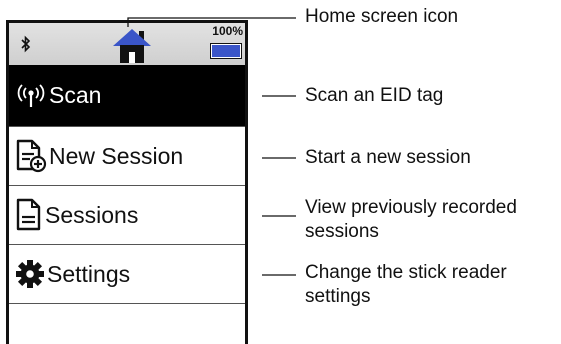 The width and height of the screenshot is (561, 344). What do you see at coordinates (374, 95) in the screenshot?
I see `callout-scan-text: Scan an EID tag` at bounding box center [374, 95].